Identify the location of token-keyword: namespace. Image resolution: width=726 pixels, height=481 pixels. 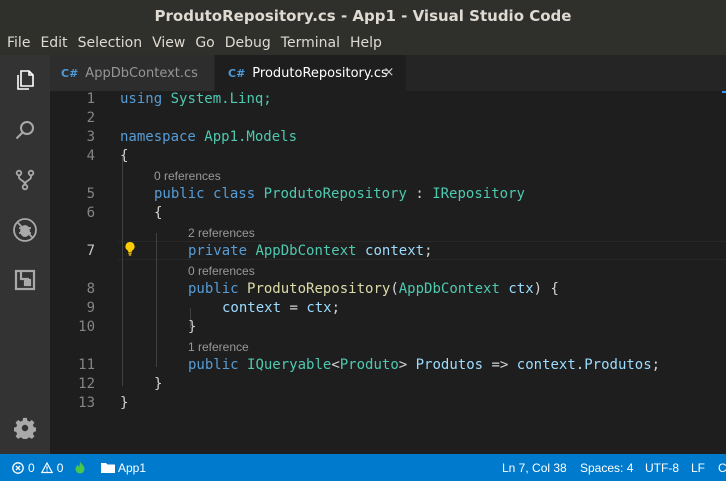
(158, 137).